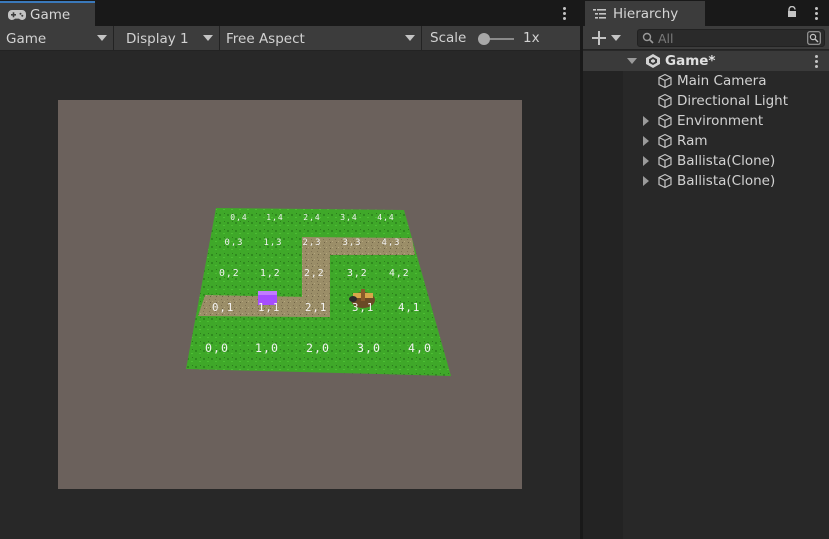 Image resolution: width=829 pixels, height=539 pixels. I want to click on hierarchy-tabbar: Hierarchy, so click(706, 13).